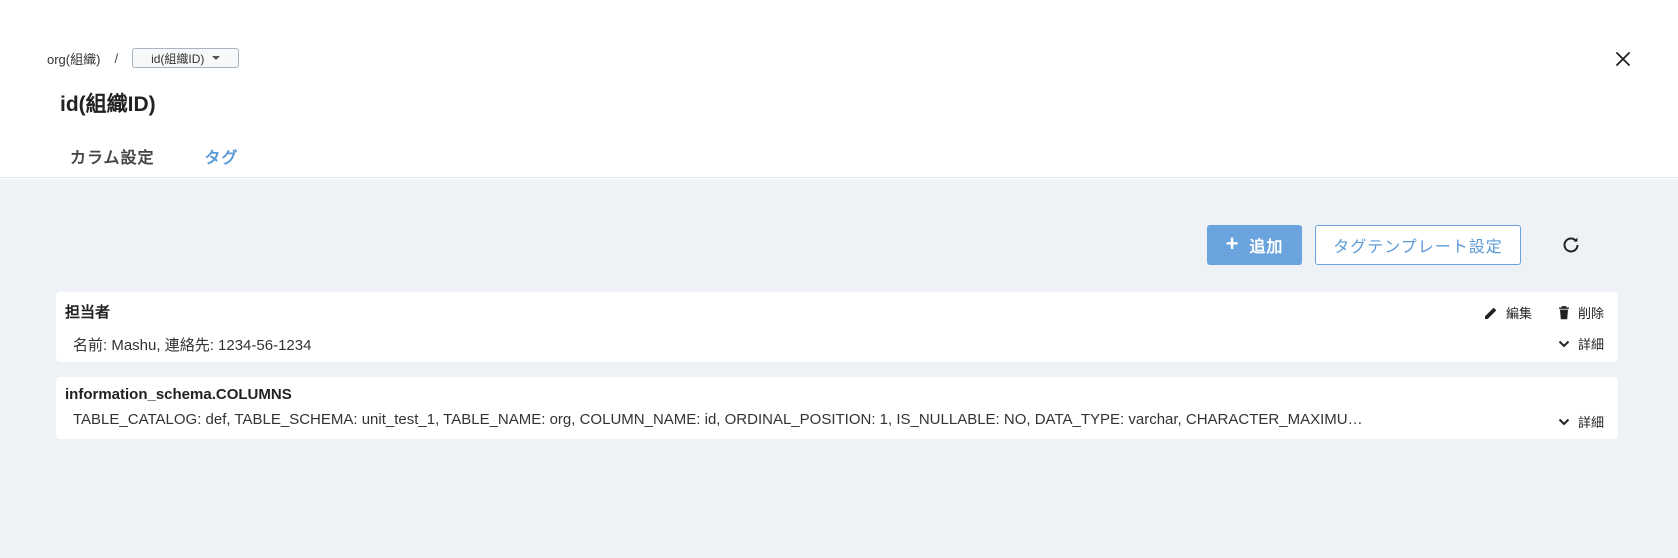  What do you see at coordinates (1266, 247) in the screenshot?
I see `add-tag-label: 追加` at bounding box center [1266, 247].